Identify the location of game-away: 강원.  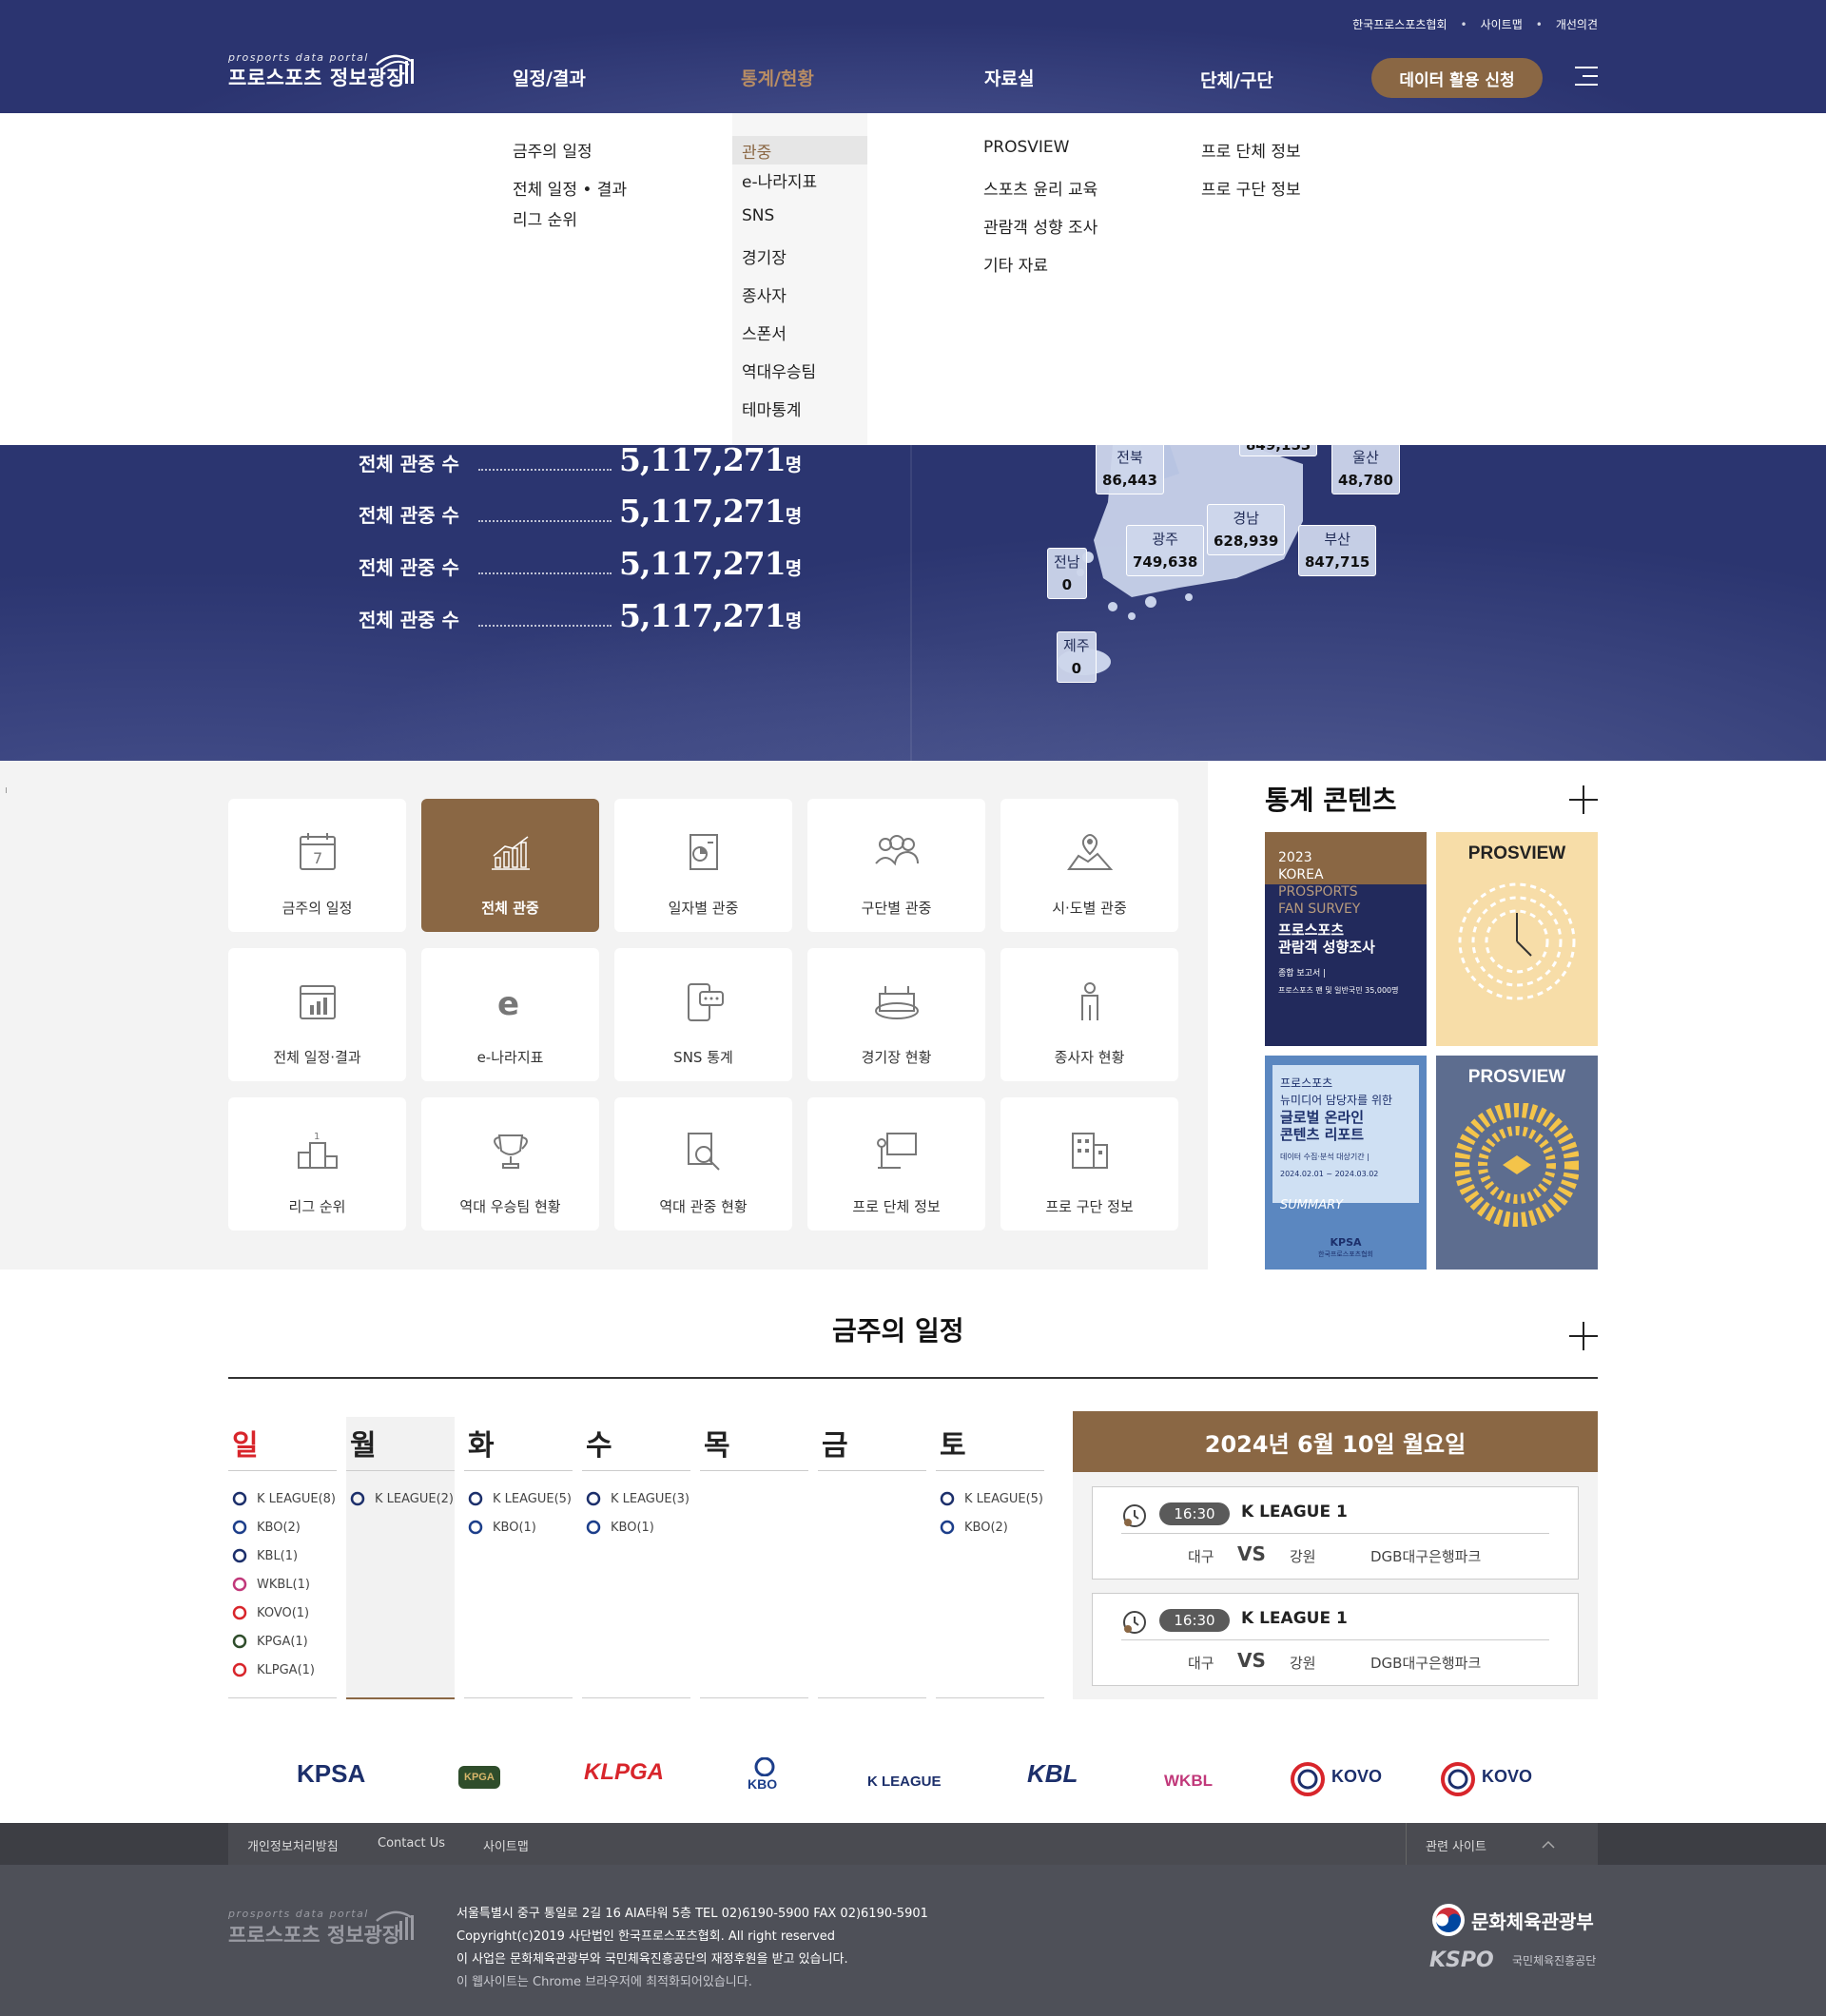
(1303, 1556).